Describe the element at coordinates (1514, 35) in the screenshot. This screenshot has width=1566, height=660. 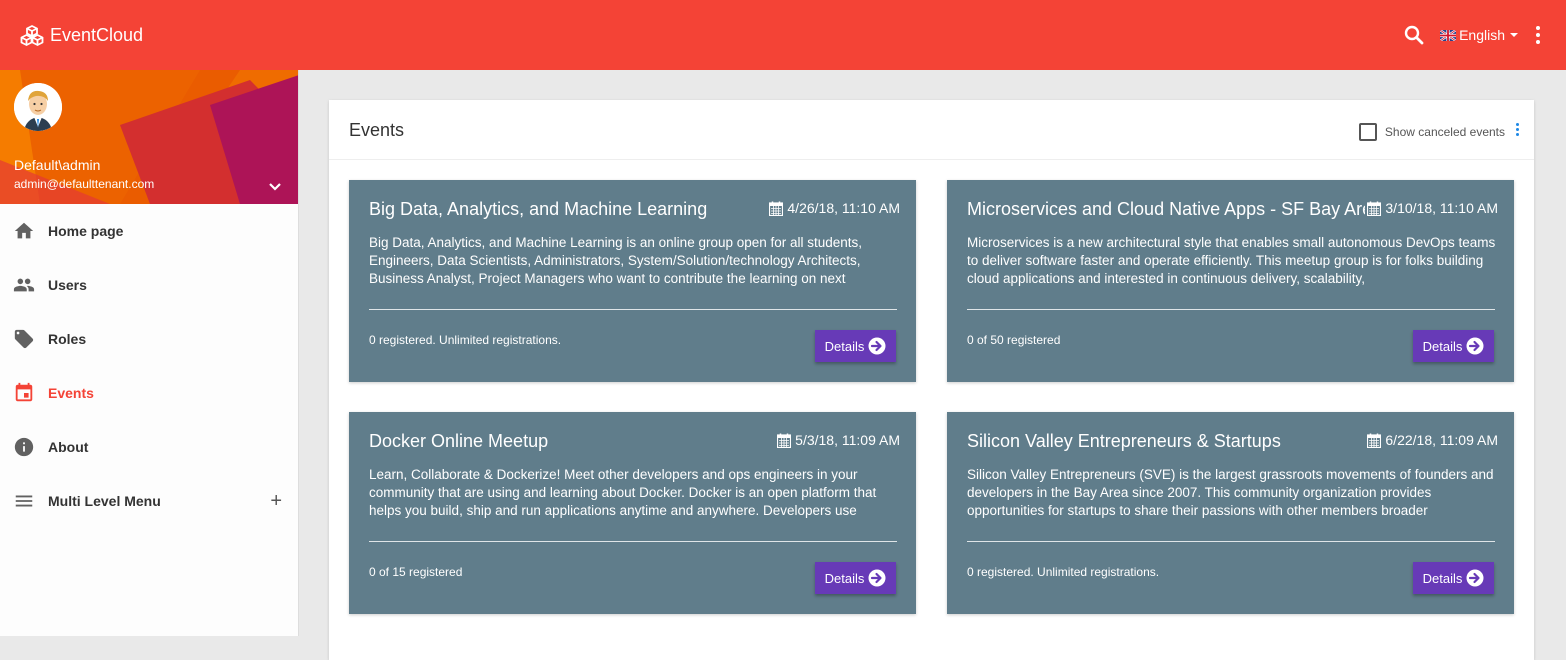
I see `caret-down-icon` at that location.